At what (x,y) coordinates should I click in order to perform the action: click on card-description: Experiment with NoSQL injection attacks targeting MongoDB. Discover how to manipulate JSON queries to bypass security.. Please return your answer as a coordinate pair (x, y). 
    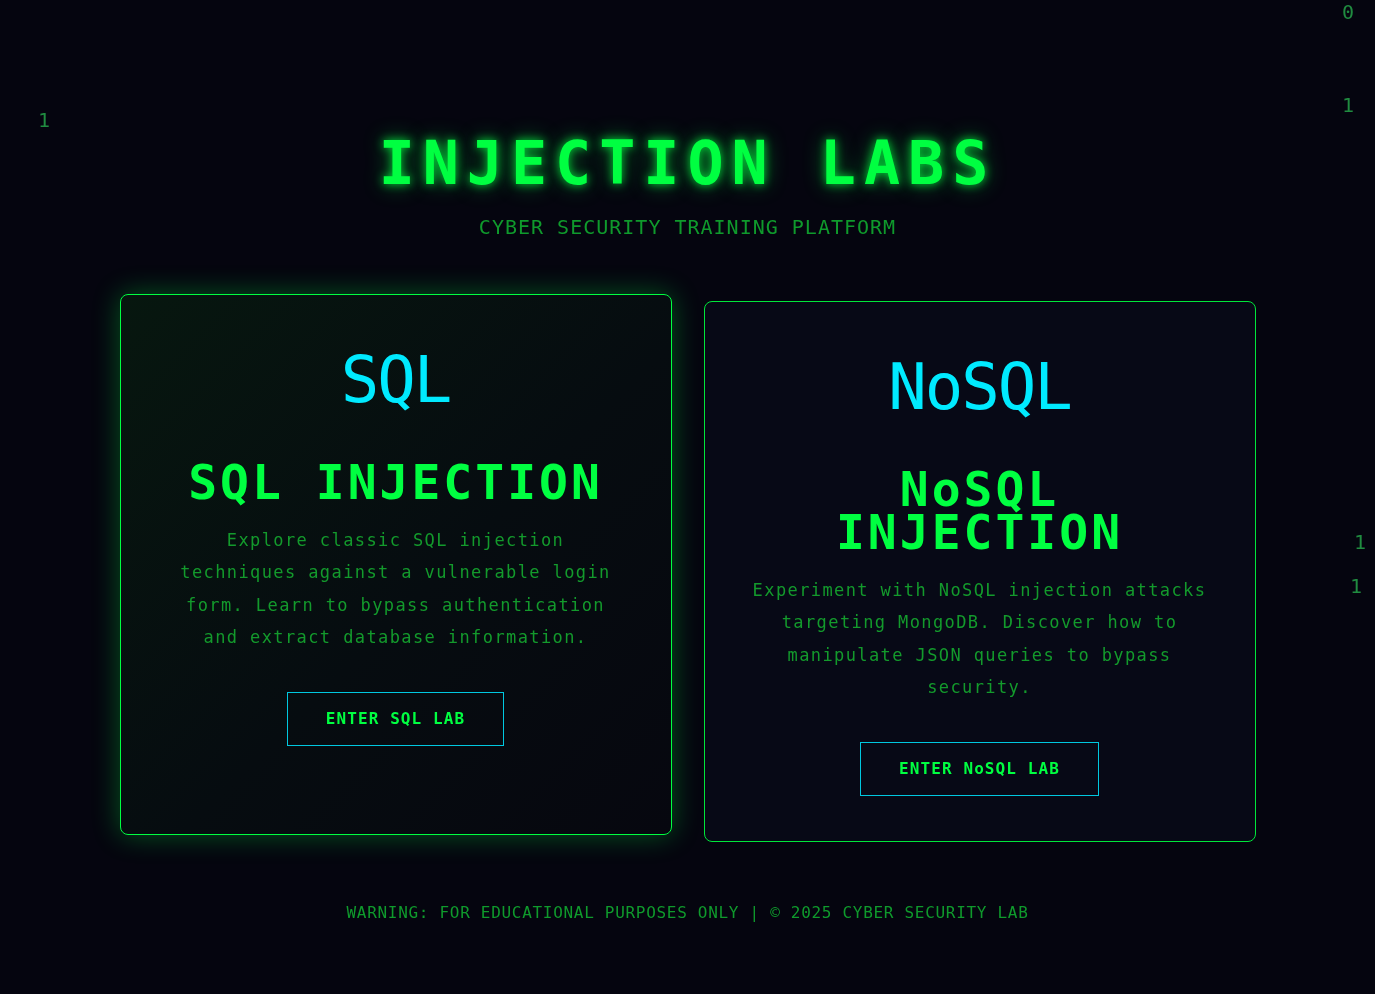
    Looking at the image, I should click on (979, 639).